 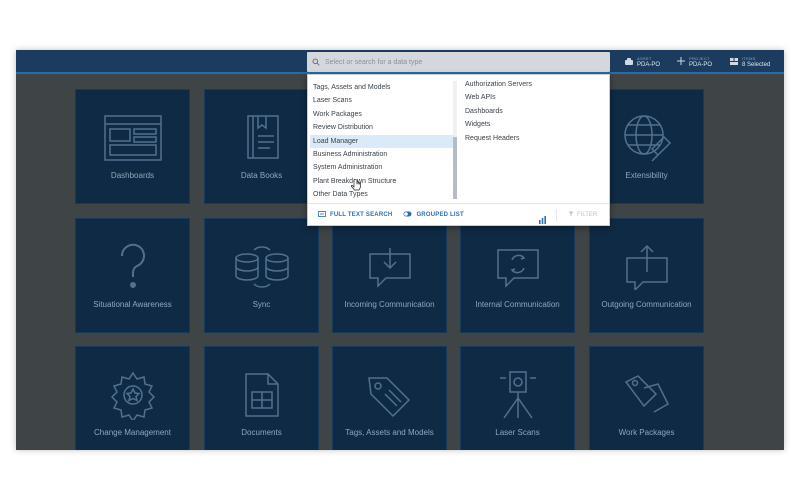 What do you see at coordinates (355, 187) in the screenshot?
I see `mouse-cursor-icon` at bounding box center [355, 187].